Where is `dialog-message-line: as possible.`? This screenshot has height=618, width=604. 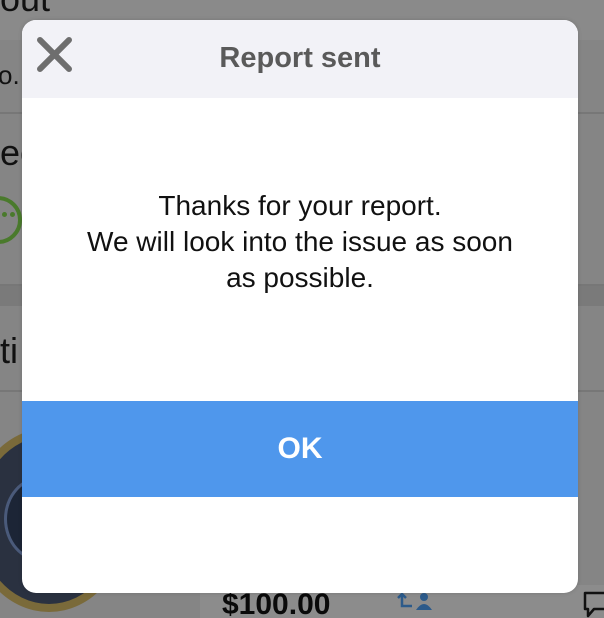
dialog-message-line: as possible. is located at coordinates (300, 277).